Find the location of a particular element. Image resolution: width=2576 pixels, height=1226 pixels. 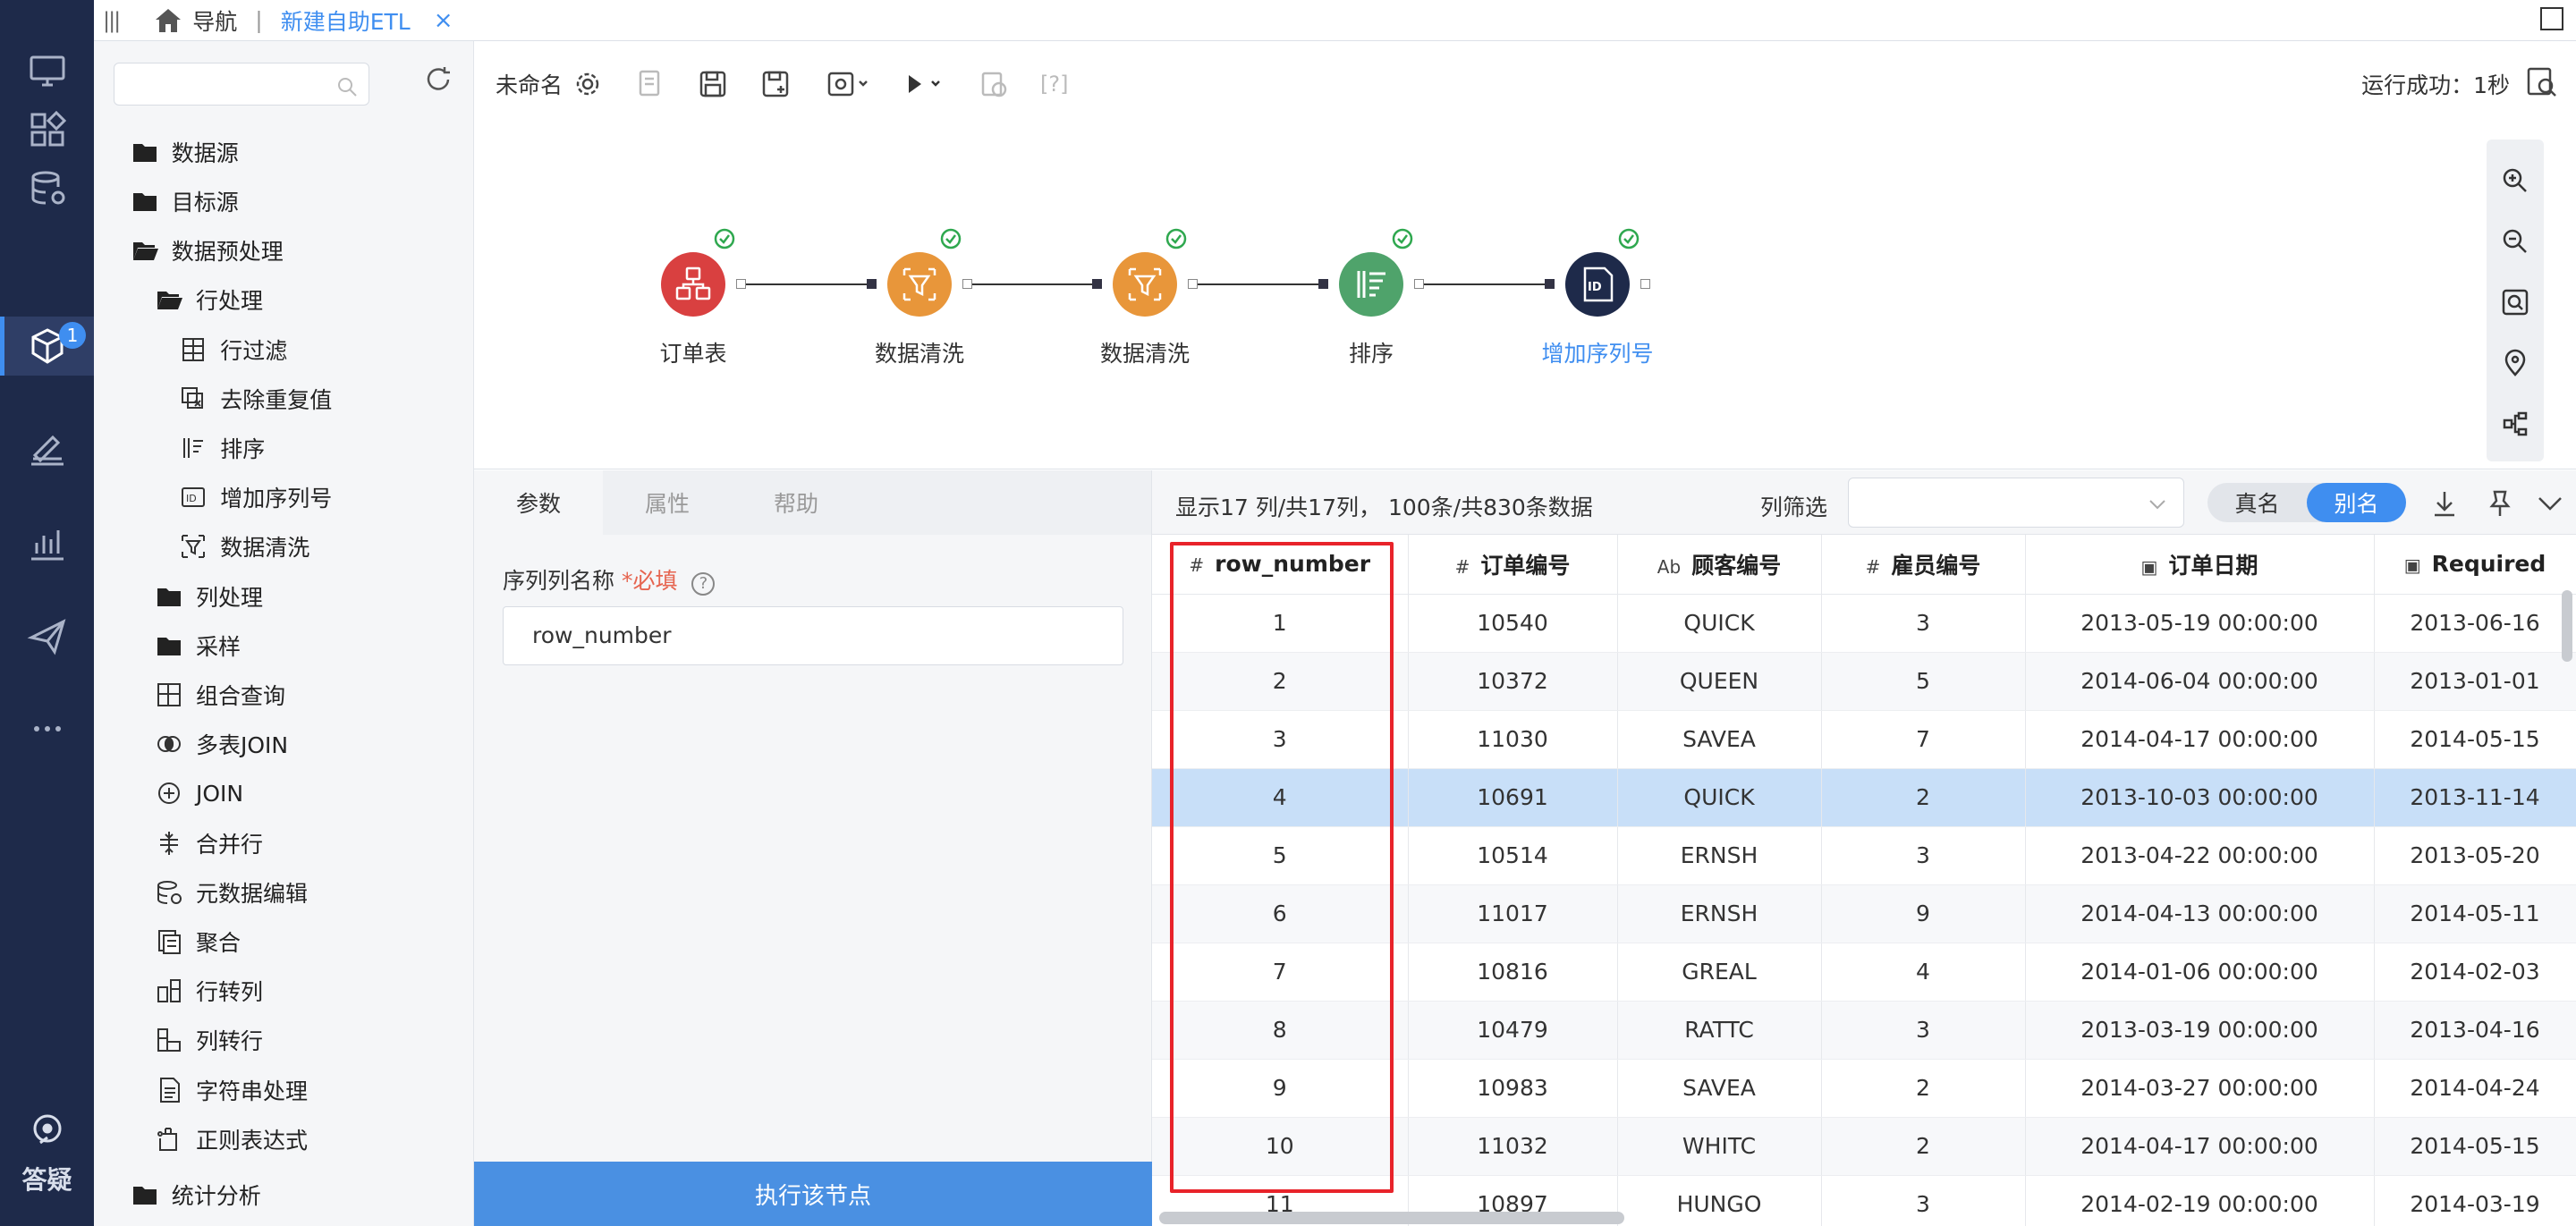

refresh-icon is located at coordinates (438, 79).